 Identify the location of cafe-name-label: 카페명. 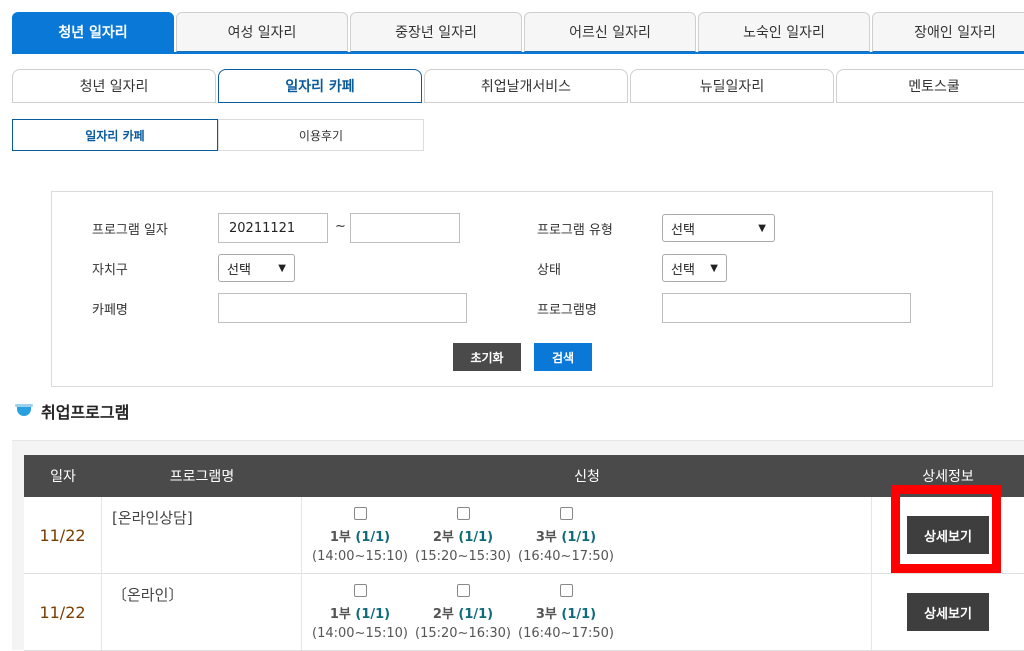
(110, 310).